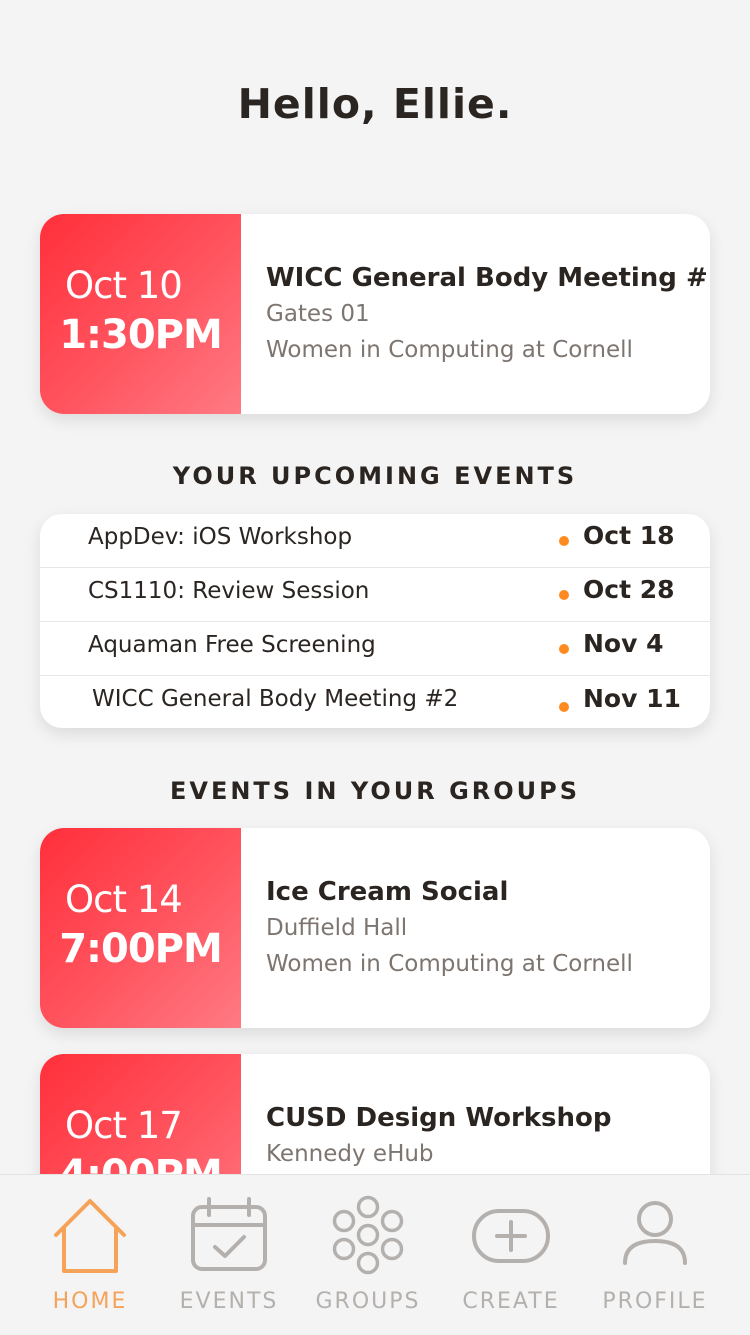  What do you see at coordinates (629, 535) in the screenshot?
I see `upcoming-event-date: Oct 18` at bounding box center [629, 535].